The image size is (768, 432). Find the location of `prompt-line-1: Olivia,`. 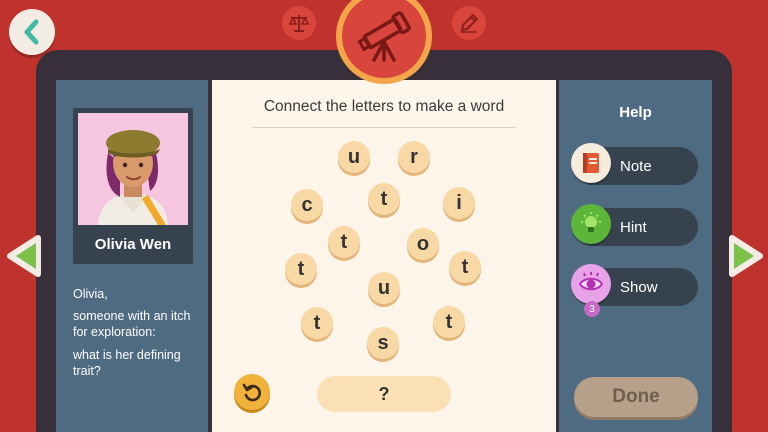

prompt-line-1: Olivia, is located at coordinates (90, 294).